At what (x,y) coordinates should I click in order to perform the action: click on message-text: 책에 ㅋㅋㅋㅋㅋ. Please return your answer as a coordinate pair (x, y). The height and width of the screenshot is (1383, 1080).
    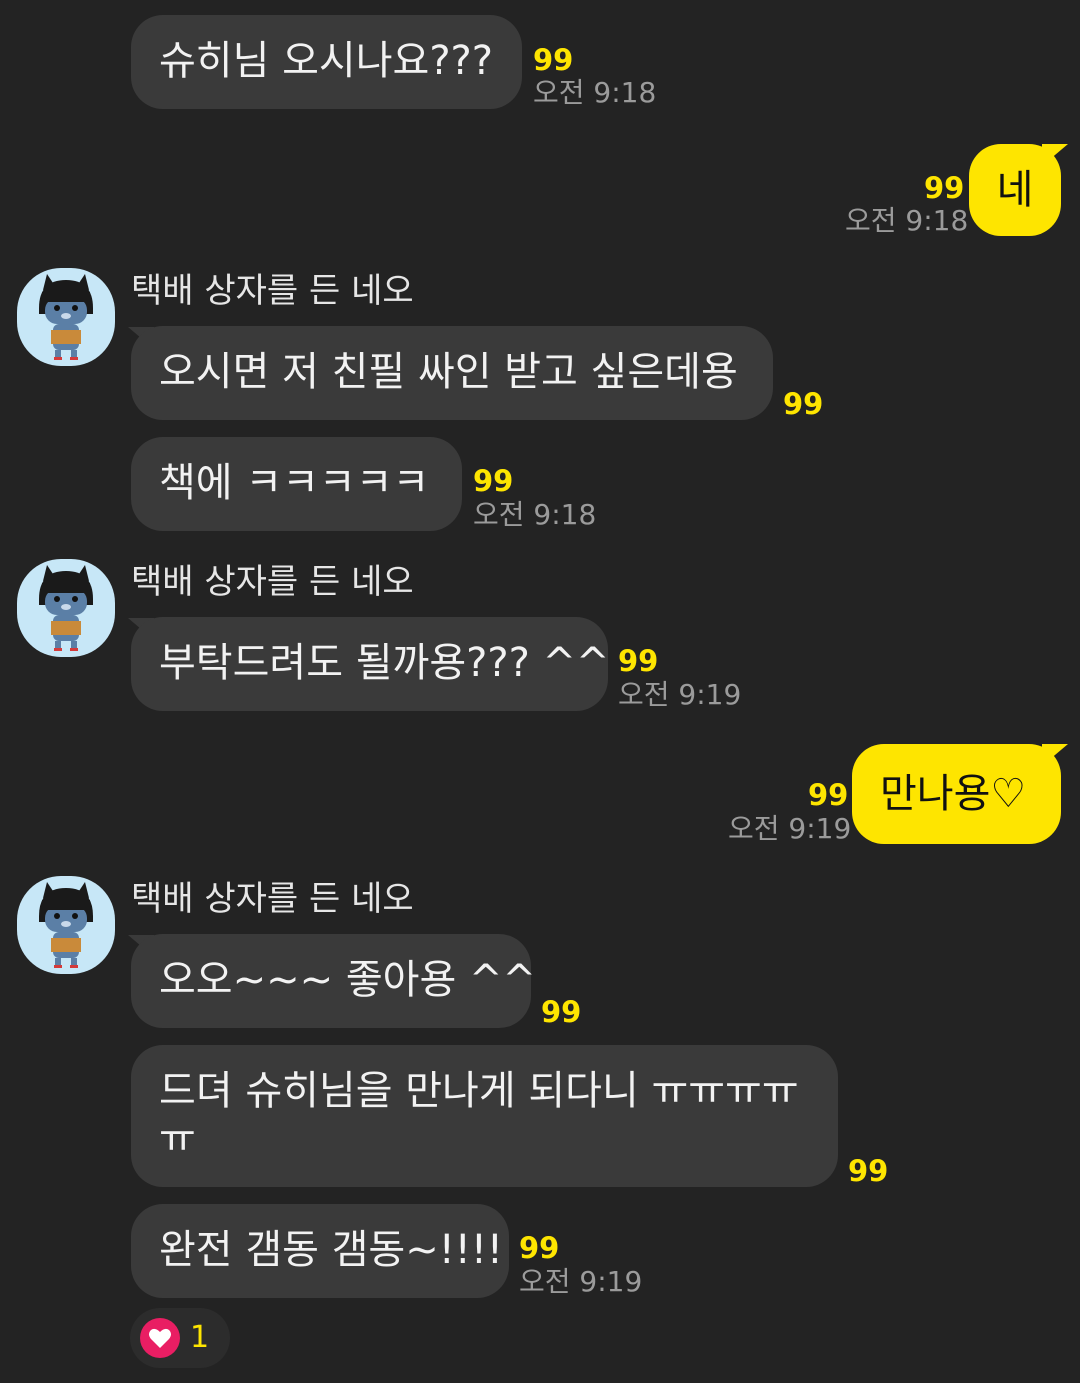
    Looking at the image, I should click on (294, 483).